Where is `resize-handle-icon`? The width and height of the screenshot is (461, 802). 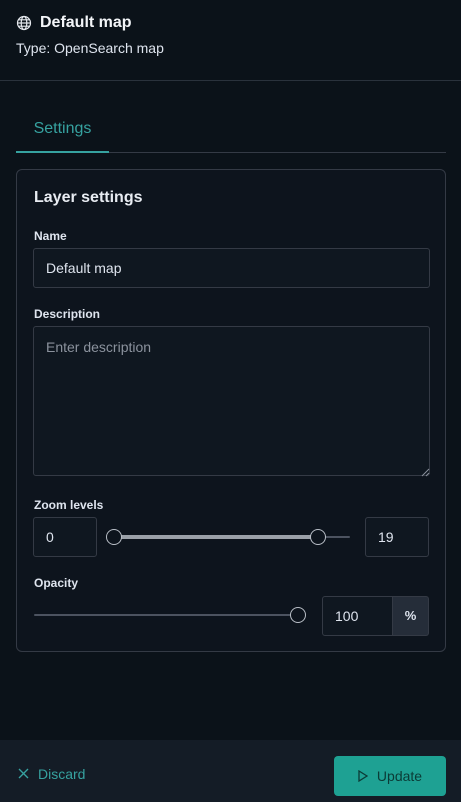 resize-handle-icon is located at coordinates (425, 470).